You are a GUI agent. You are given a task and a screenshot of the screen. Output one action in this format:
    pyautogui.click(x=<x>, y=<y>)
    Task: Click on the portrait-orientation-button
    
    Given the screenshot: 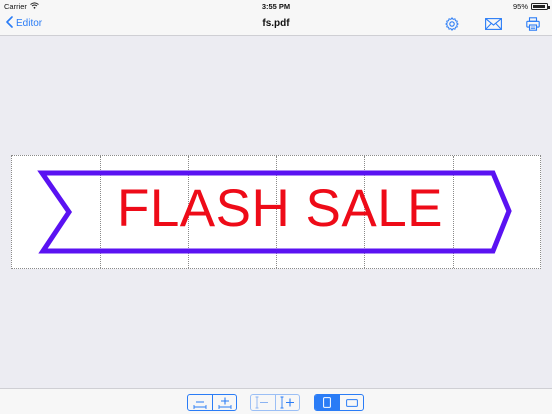 What is the action you would take?
    pyautogui.click(x=327, y=402)
    